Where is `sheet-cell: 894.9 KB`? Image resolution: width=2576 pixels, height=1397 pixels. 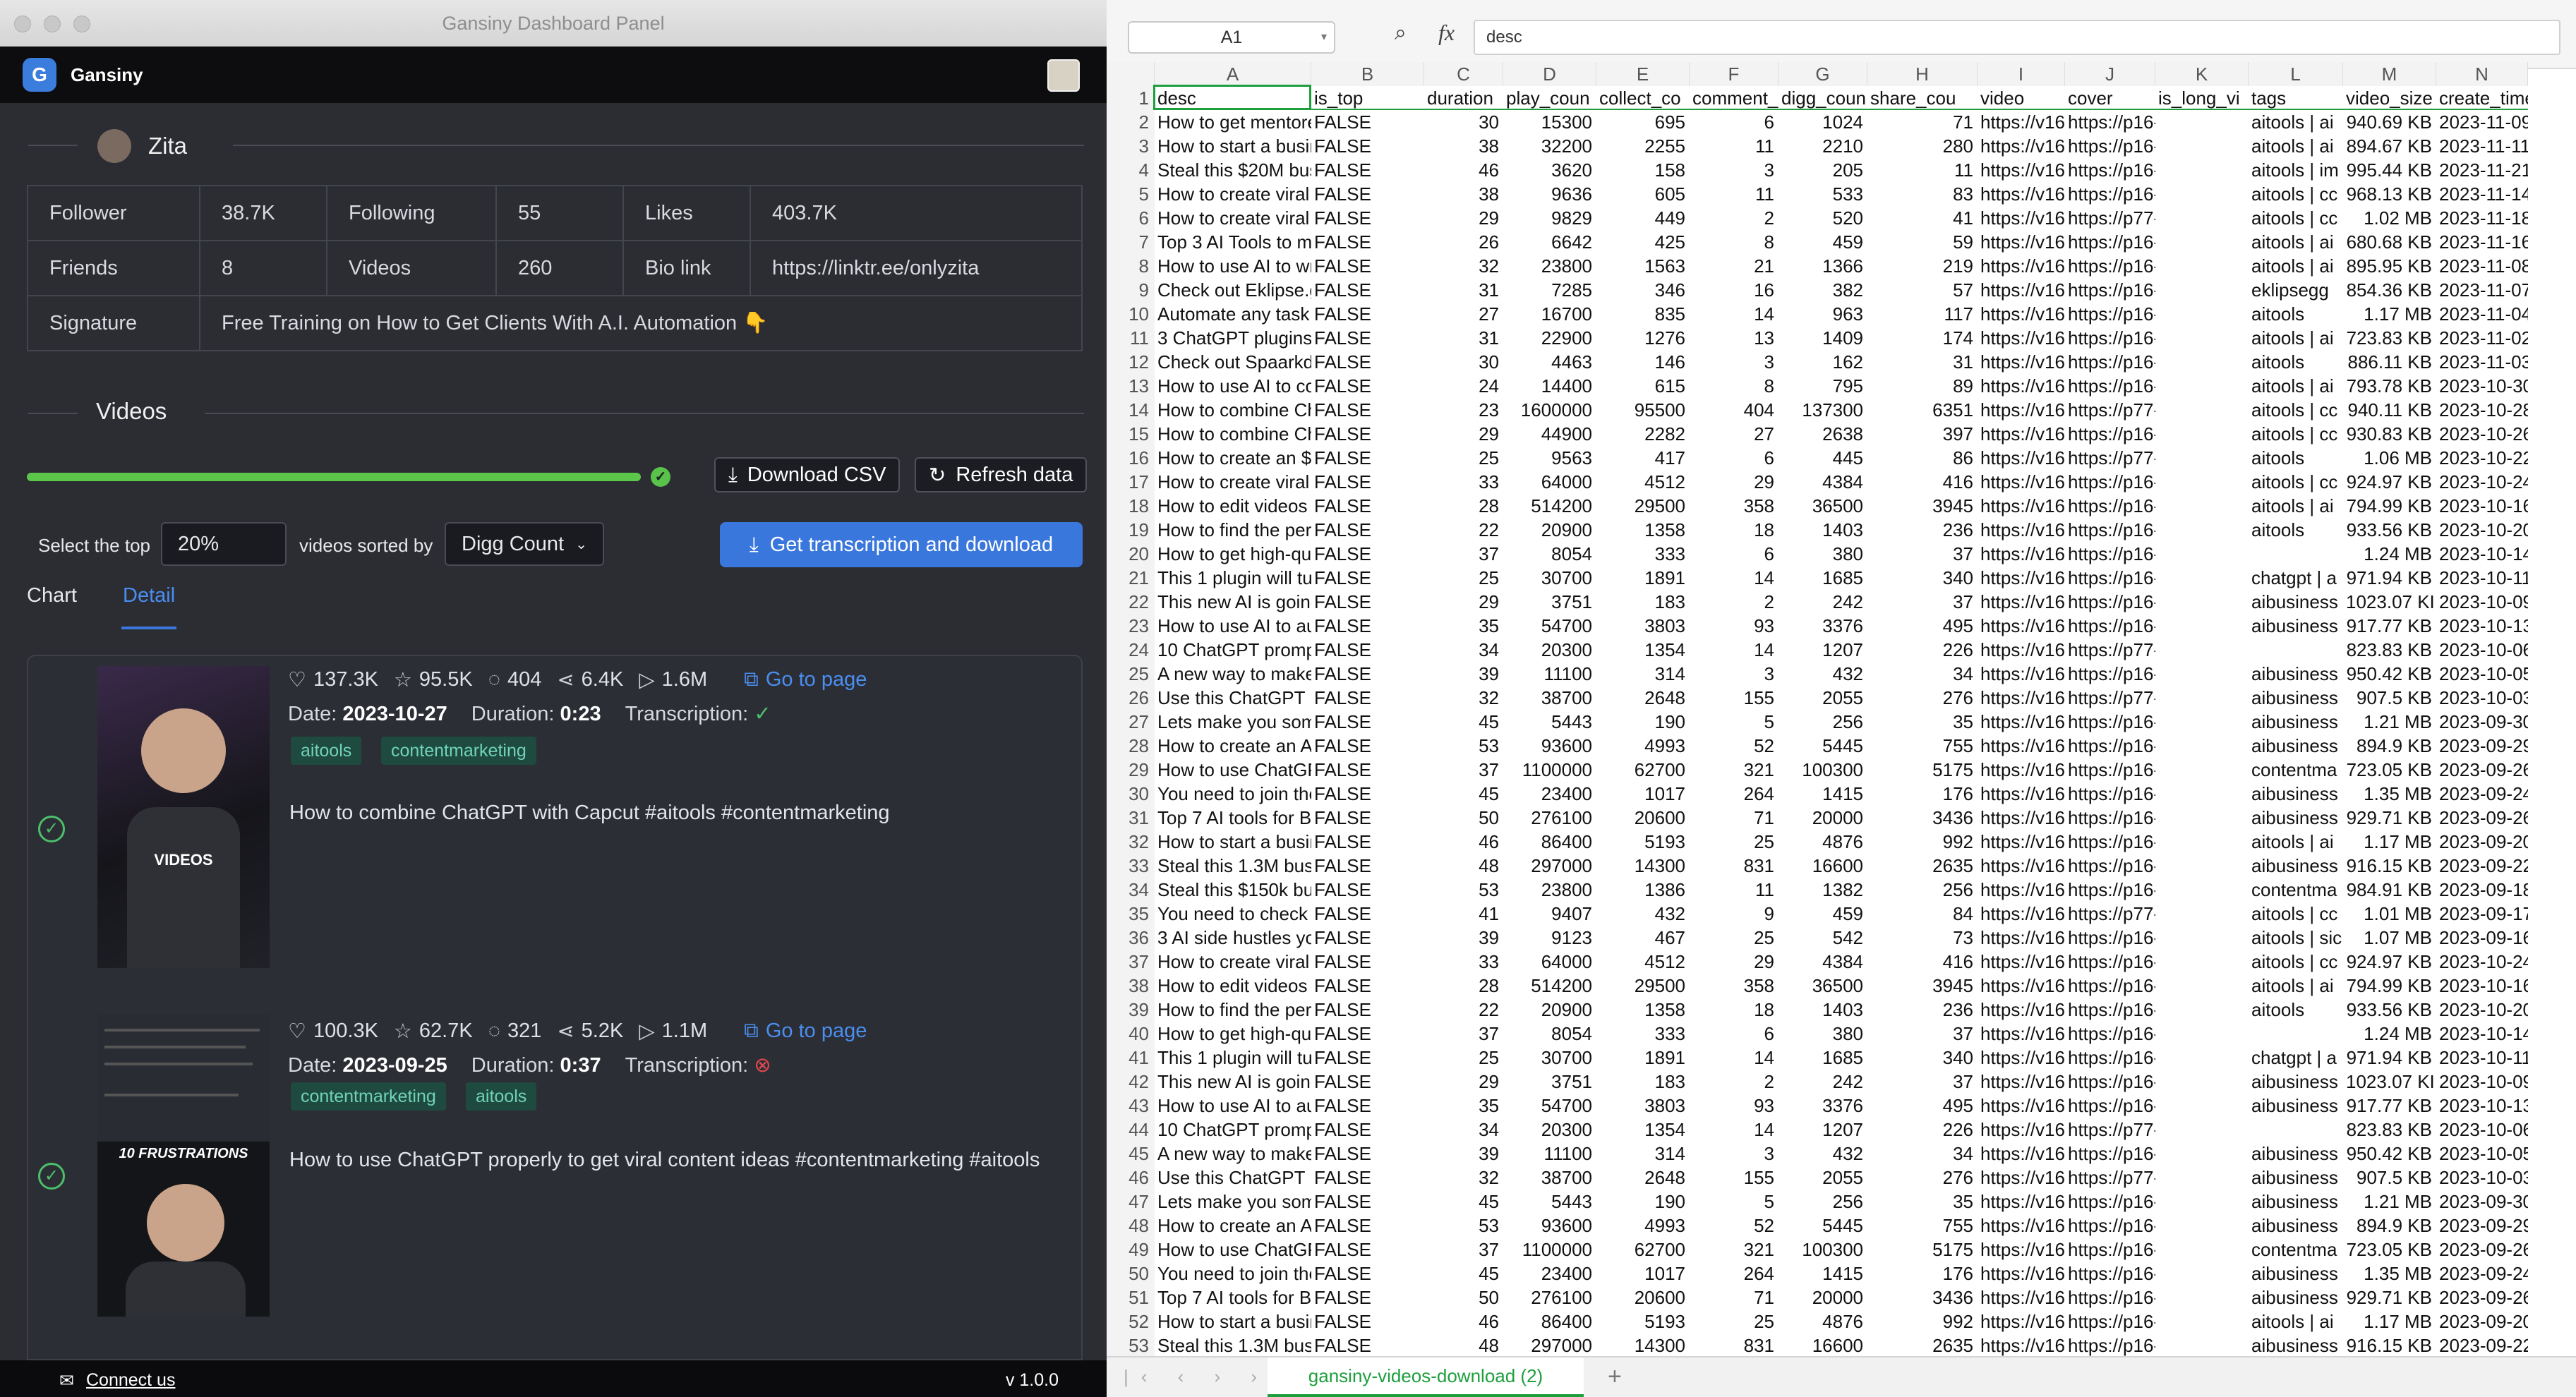 sheet-cell: 894.9 KB is located at coordinates (2389, 1226).